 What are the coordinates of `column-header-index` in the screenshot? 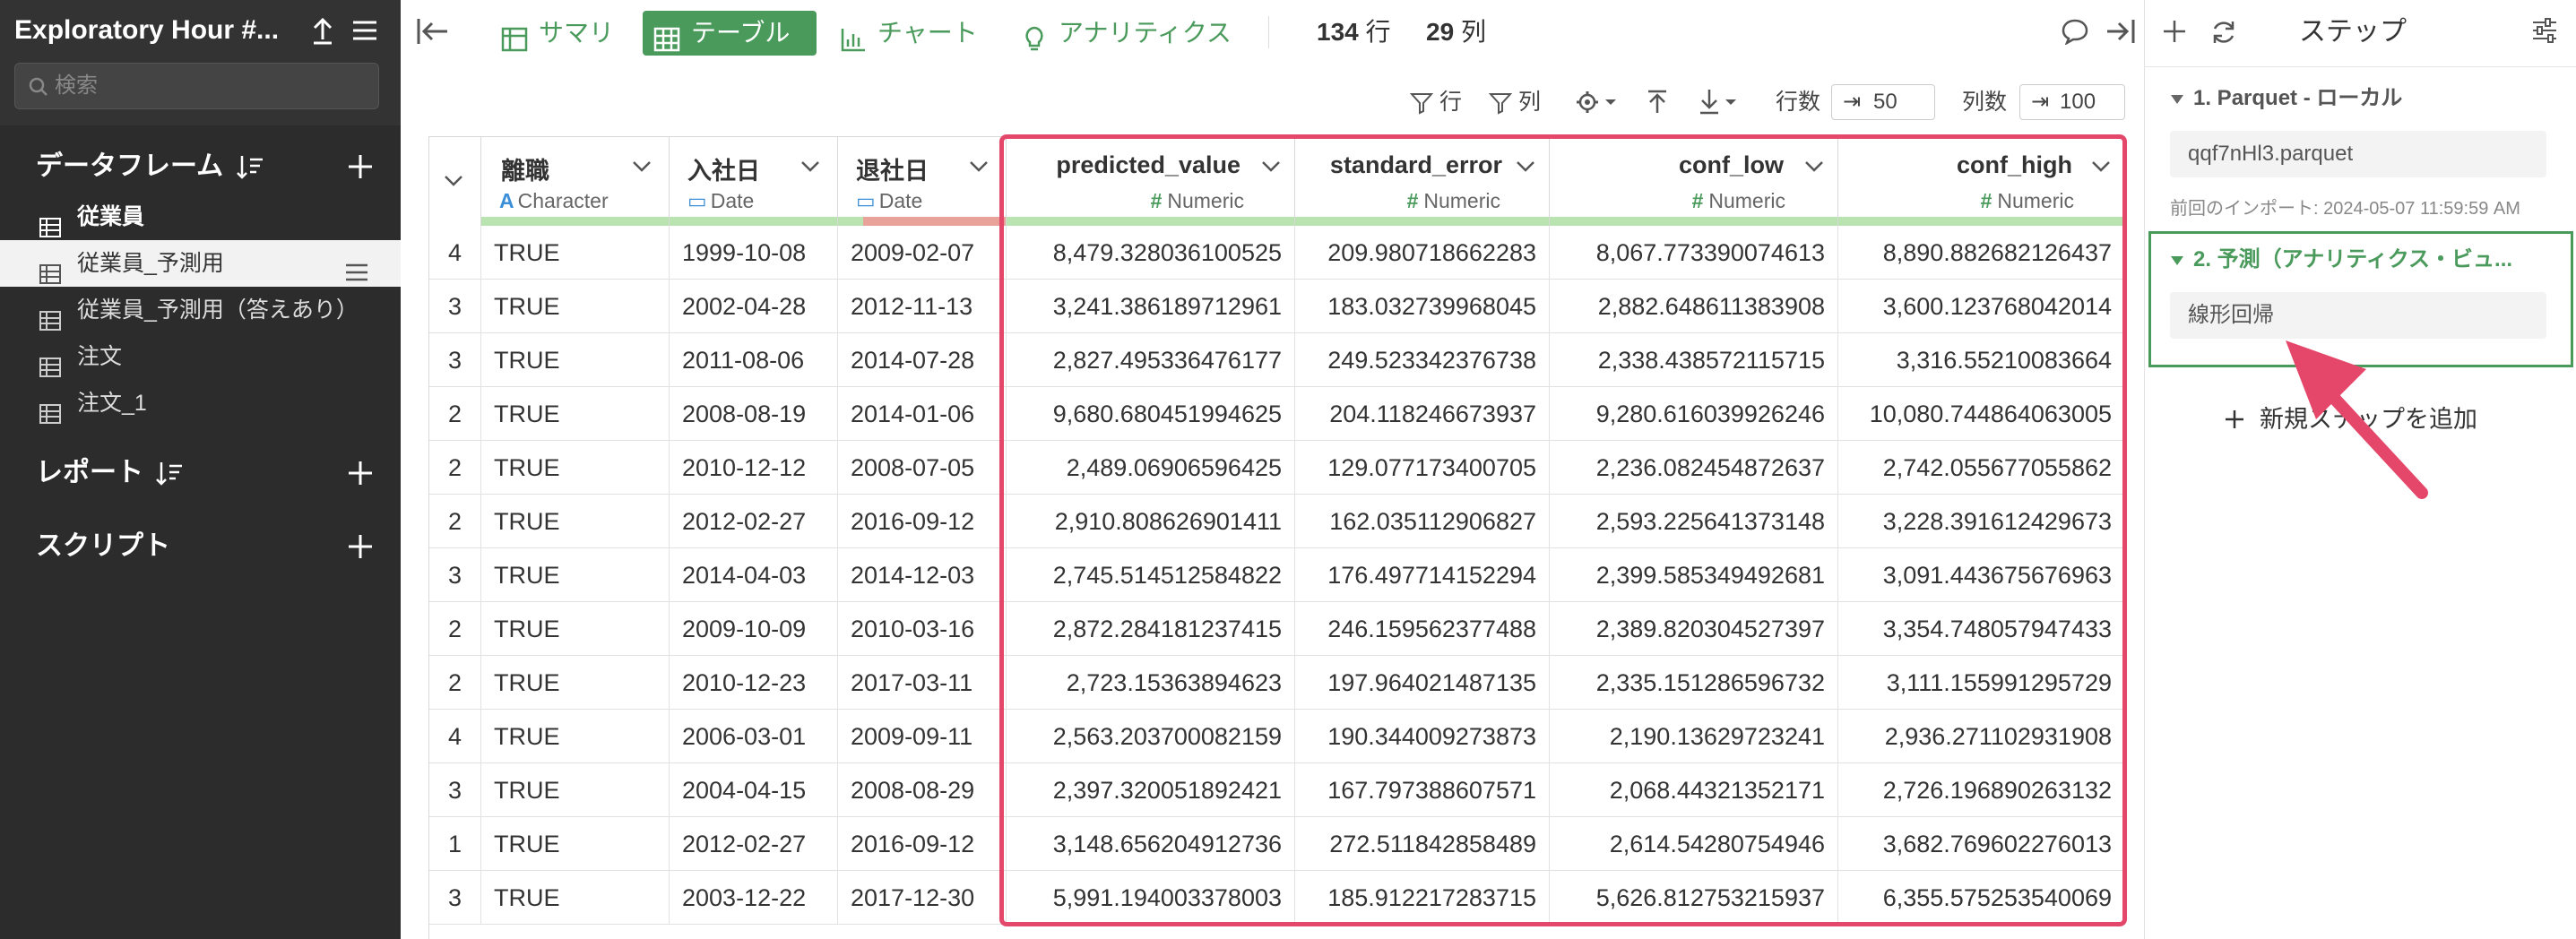 It's located at (455, 181).